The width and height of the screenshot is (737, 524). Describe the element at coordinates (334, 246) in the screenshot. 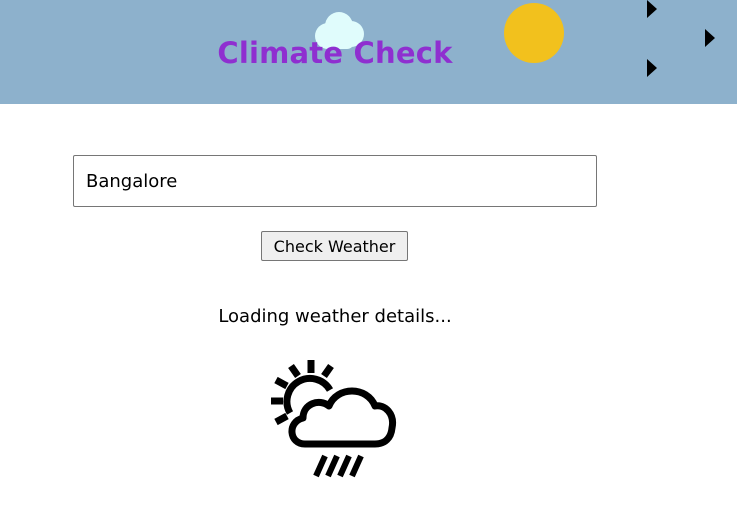

I see `check-weather-button: Check Weather` at that location.